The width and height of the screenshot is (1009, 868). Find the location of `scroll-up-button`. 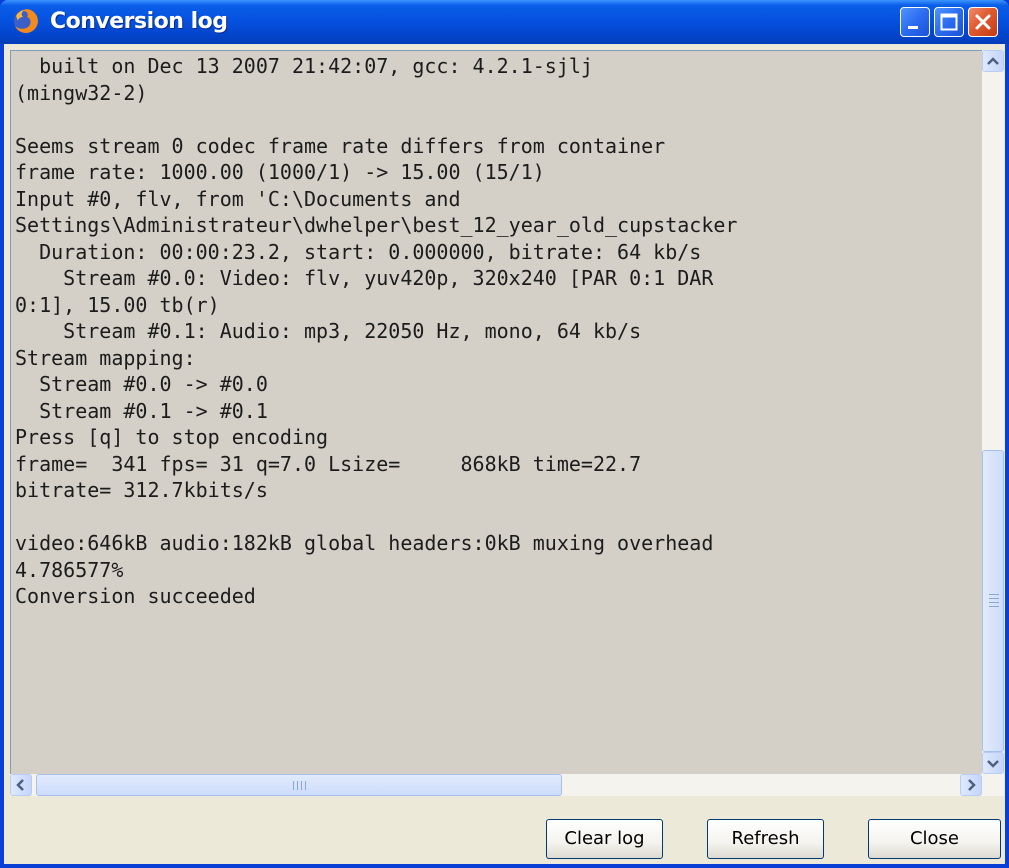

scroll-up-button is located at coordinates (993, 61).